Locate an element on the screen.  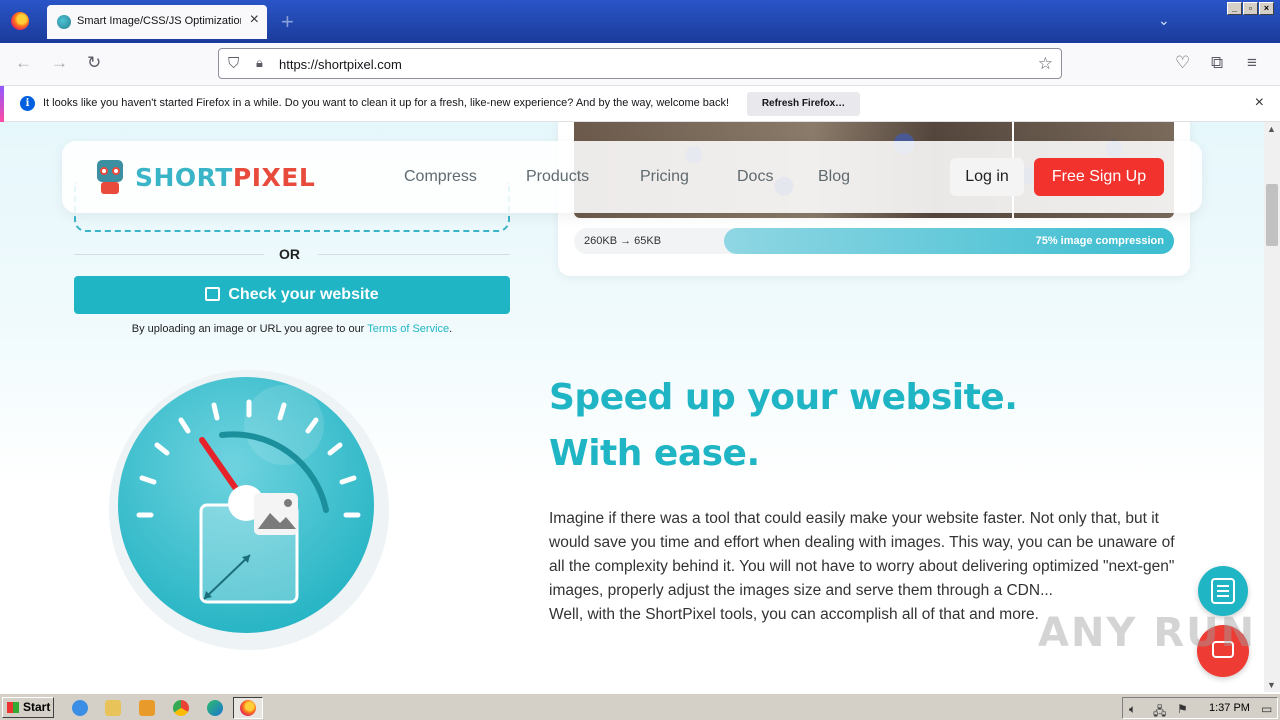
nav-compress: Compress is located at coordinates (440, 177).